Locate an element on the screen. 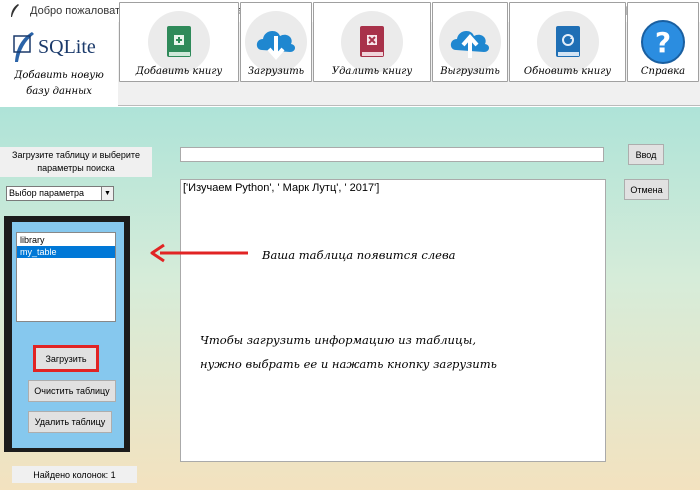 Image resolution: width=700 pixels, height=490 pixels. sqlite-feather-icon is located at coordinates (23, 47).